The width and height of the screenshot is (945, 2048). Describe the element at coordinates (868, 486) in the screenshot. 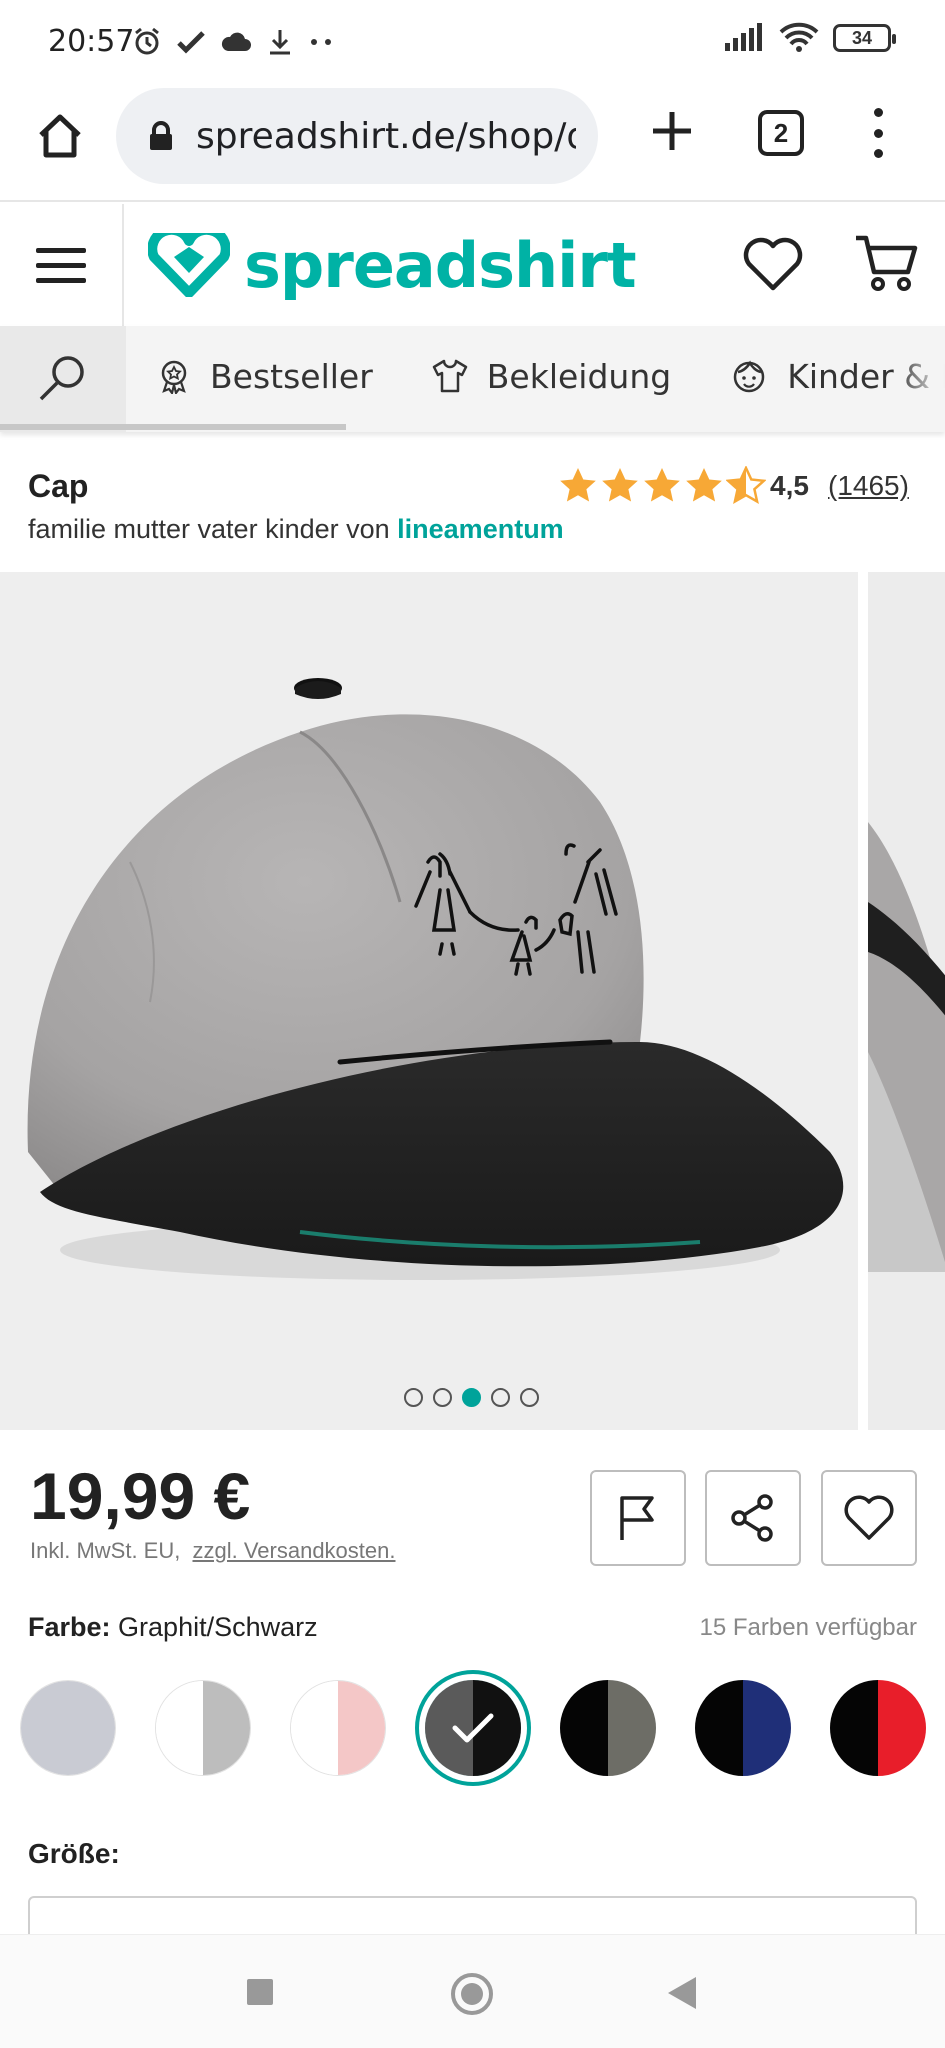

I see `rating-count-link: (1465)` at that location.